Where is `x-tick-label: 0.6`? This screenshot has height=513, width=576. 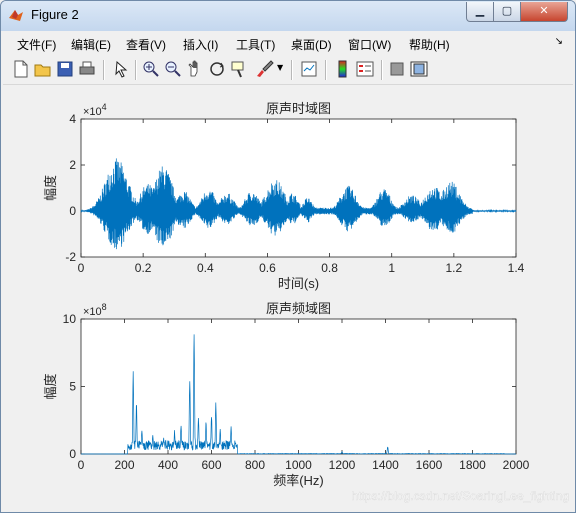 x-tick-label: 0.6 is located at coordinates (267, 268).